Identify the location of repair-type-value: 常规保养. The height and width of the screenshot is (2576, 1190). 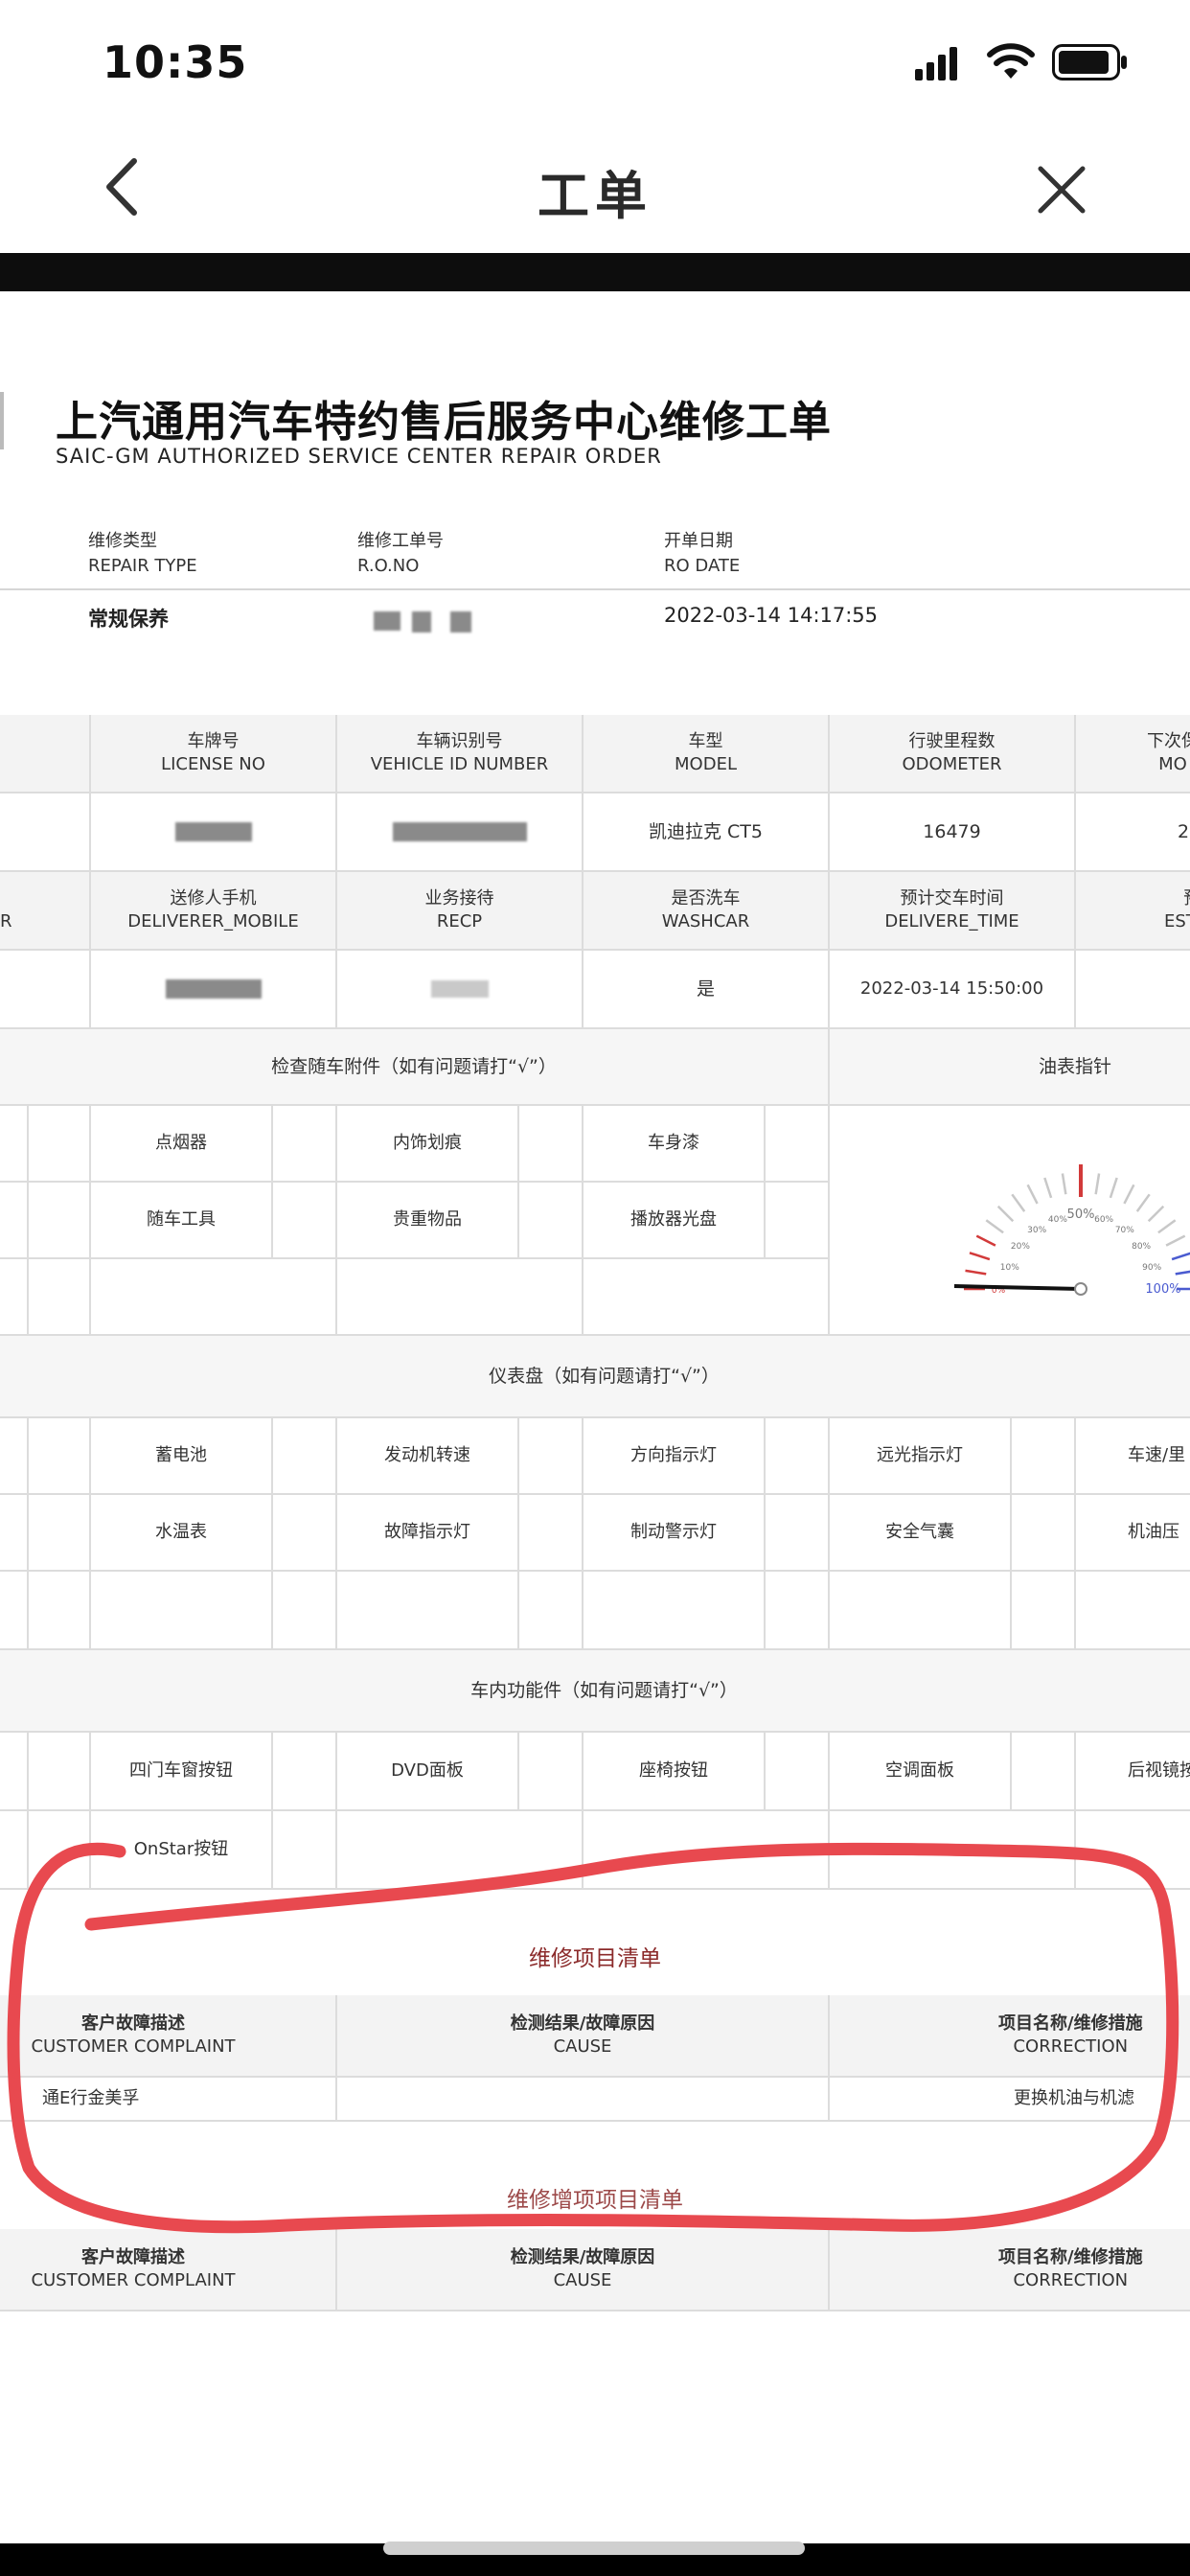
(128, 619).